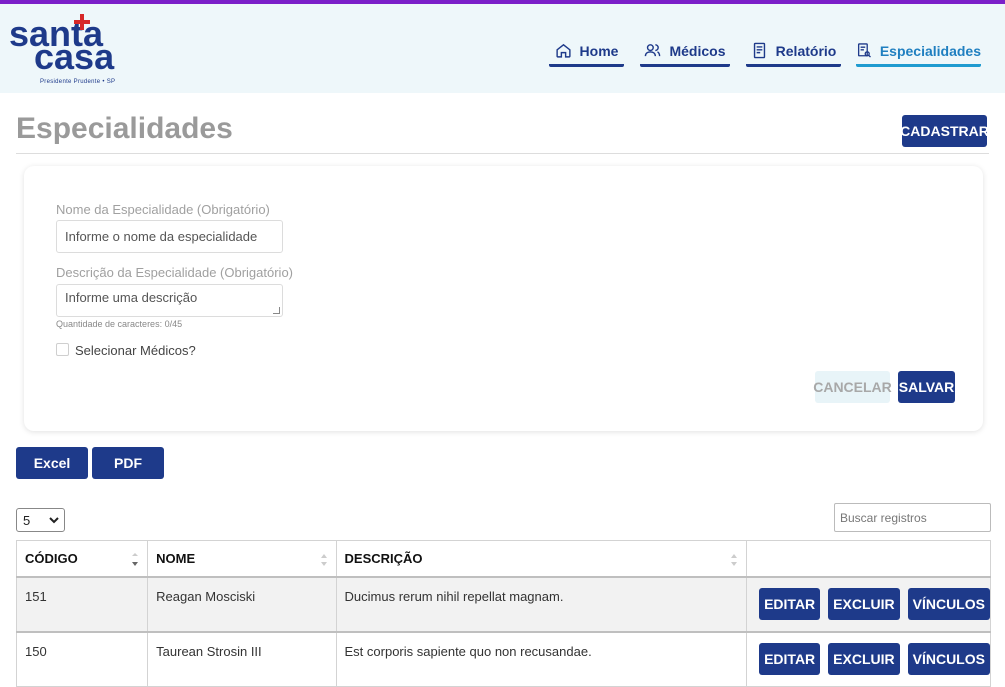  I want to click on nome-label: Nome da Especialidade (Obrigatório), so click(163, 209).